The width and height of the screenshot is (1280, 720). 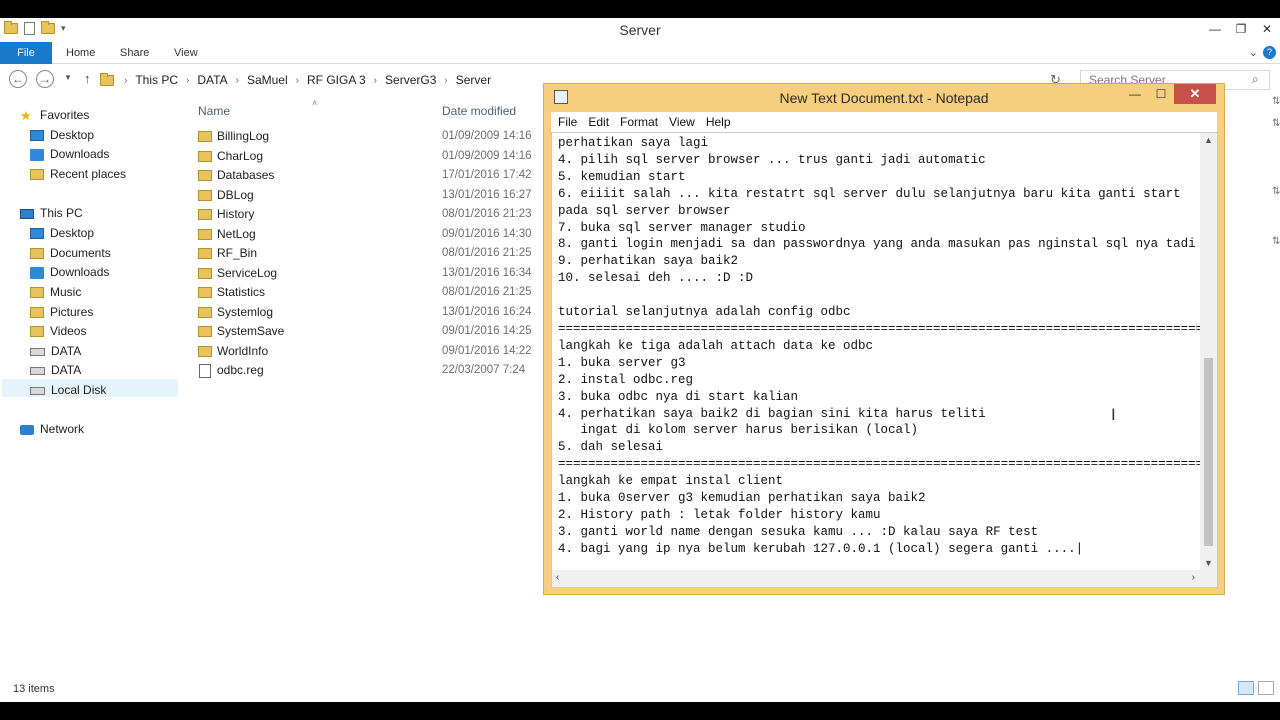 I want to click on size-grip, so click(x=1208, y=578).